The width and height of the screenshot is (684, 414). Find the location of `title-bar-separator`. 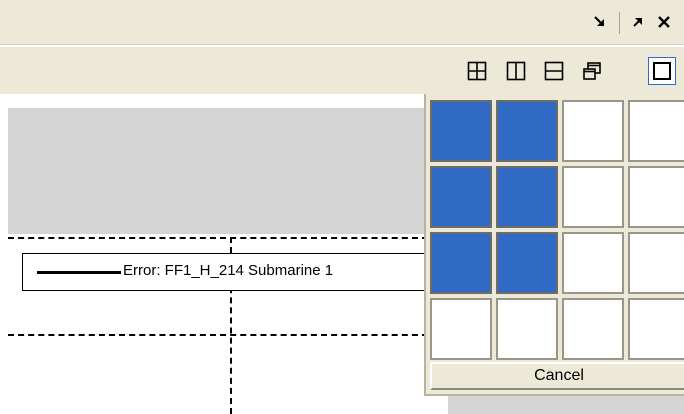

title-bar-separator is located at coordinates (619, 23).